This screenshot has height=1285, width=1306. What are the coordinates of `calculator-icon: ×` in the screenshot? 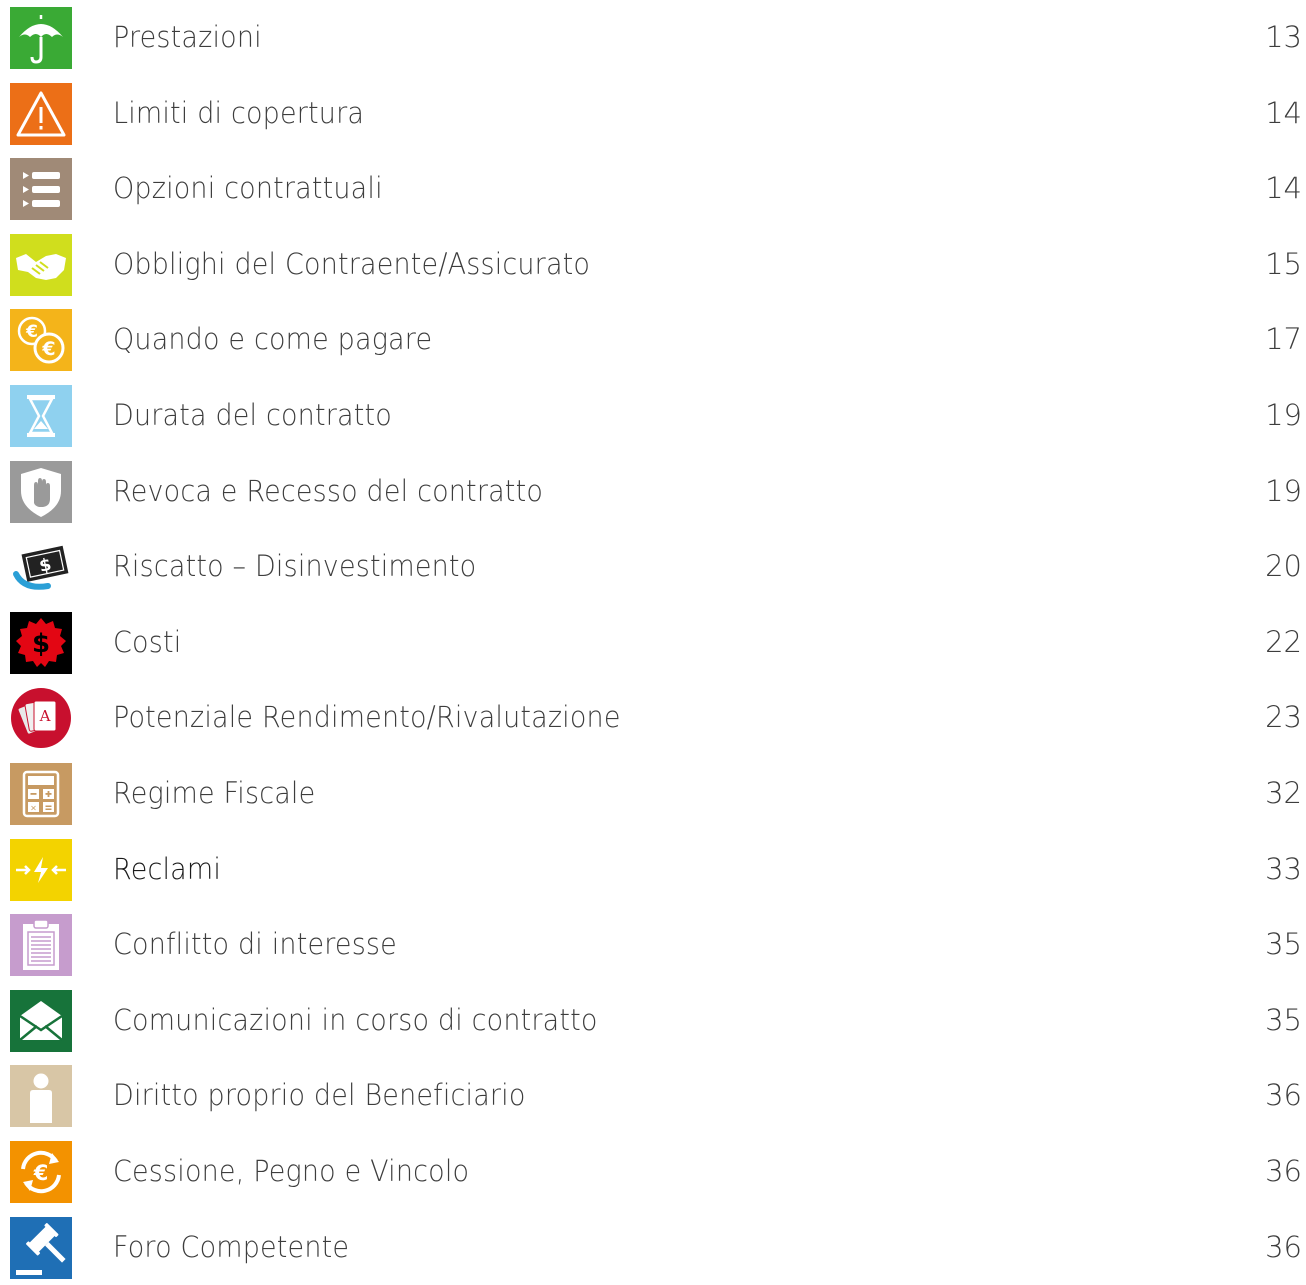 It's located at (41, 794).